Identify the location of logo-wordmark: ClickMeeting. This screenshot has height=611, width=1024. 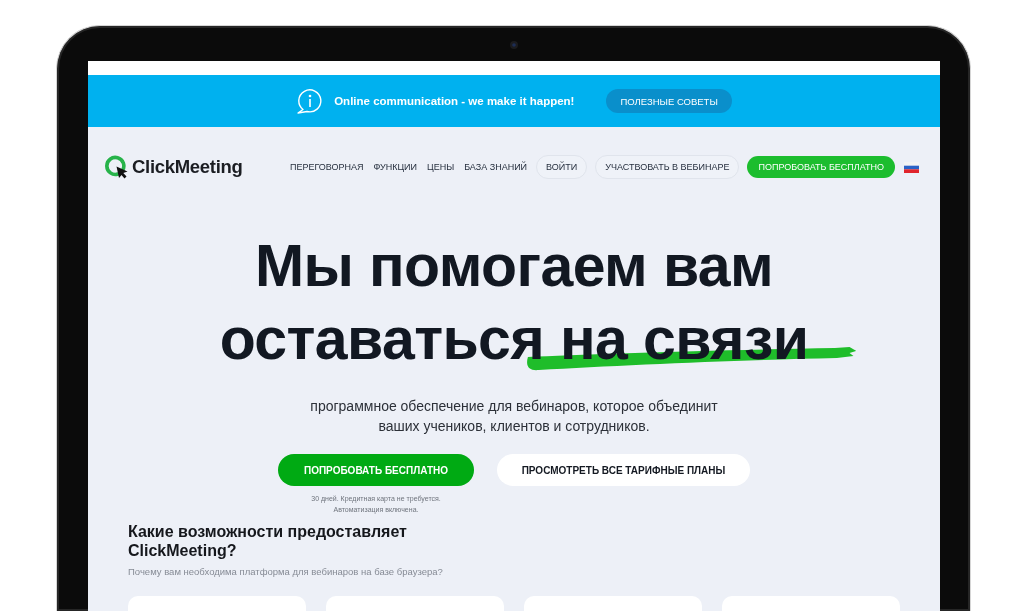
(187, 167).